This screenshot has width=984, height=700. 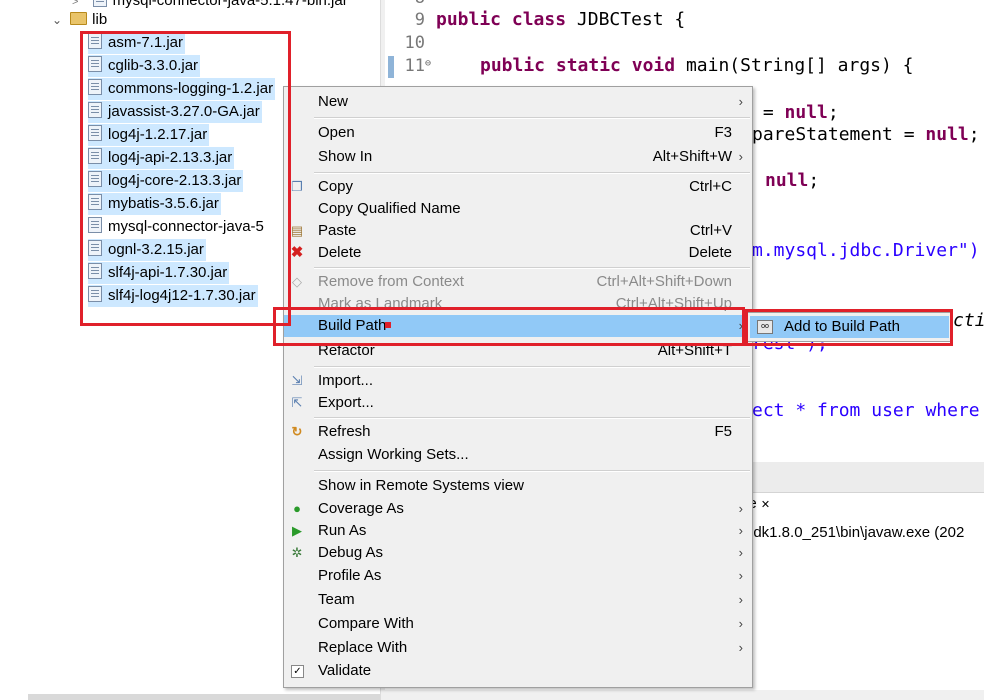 What do you see at coordinates (968, 320) in the screenshot?
I see `code-fragment: cti` at bounding box center [968, 320].